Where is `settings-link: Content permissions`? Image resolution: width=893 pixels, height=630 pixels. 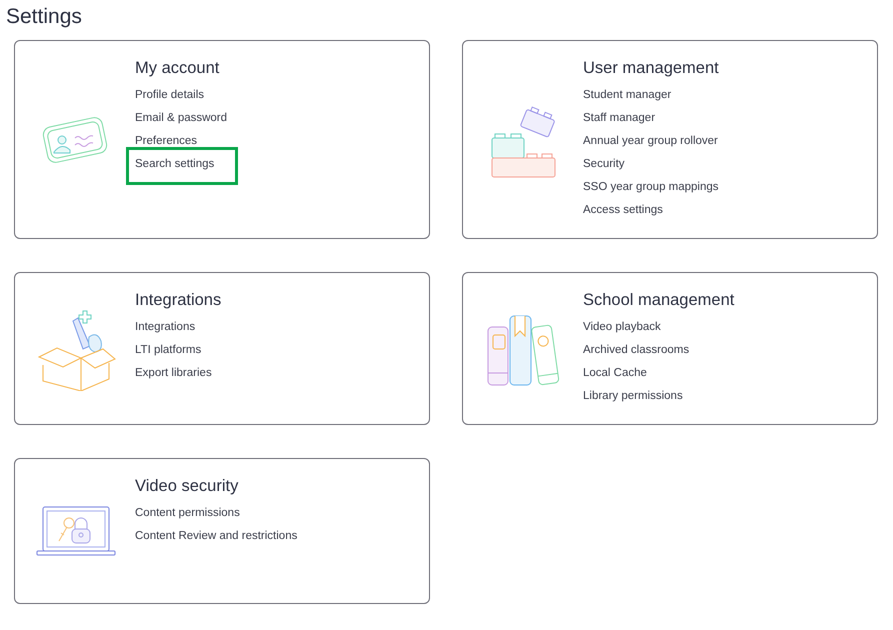
settings-link: Content permissions is located at coordinates (187, 513).